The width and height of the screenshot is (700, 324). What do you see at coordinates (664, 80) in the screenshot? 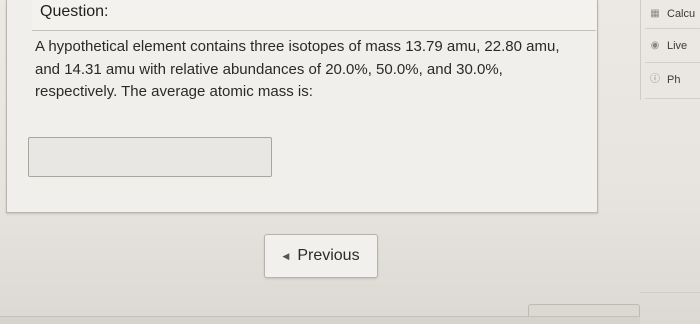
I see `tool-ph: ⓘ Ph` at bounding box center [664, 80].